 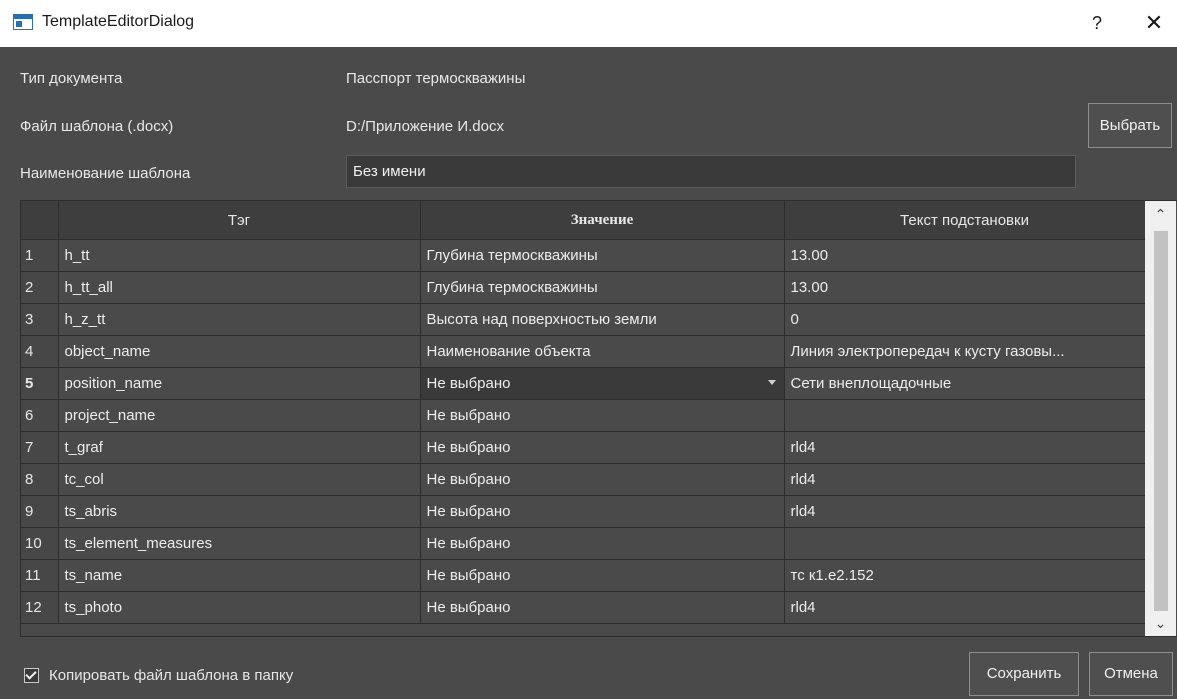 I want to click on row-number: 11, so click(x=40, y=575).